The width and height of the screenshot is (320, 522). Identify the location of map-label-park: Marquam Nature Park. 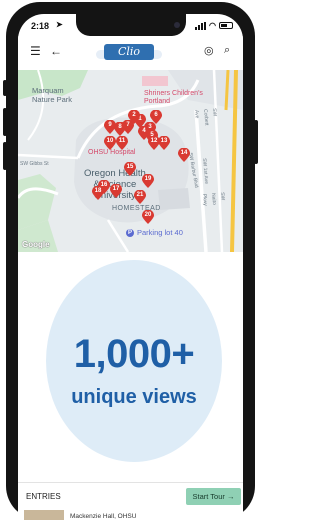
(52, 95).